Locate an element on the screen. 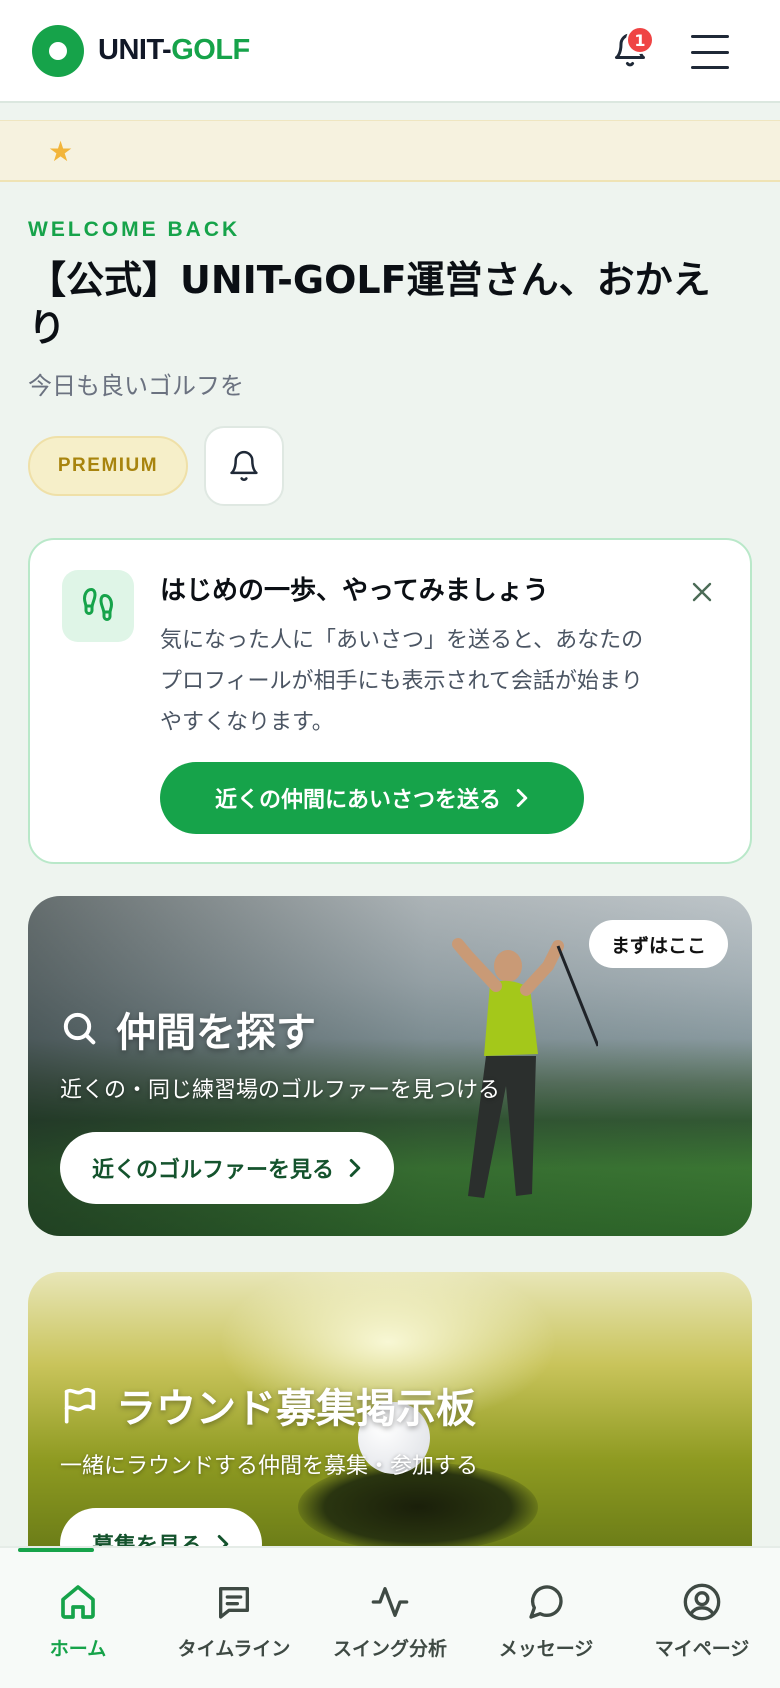  logo-text-golf: GOLF is located at coordinates (210, 50).